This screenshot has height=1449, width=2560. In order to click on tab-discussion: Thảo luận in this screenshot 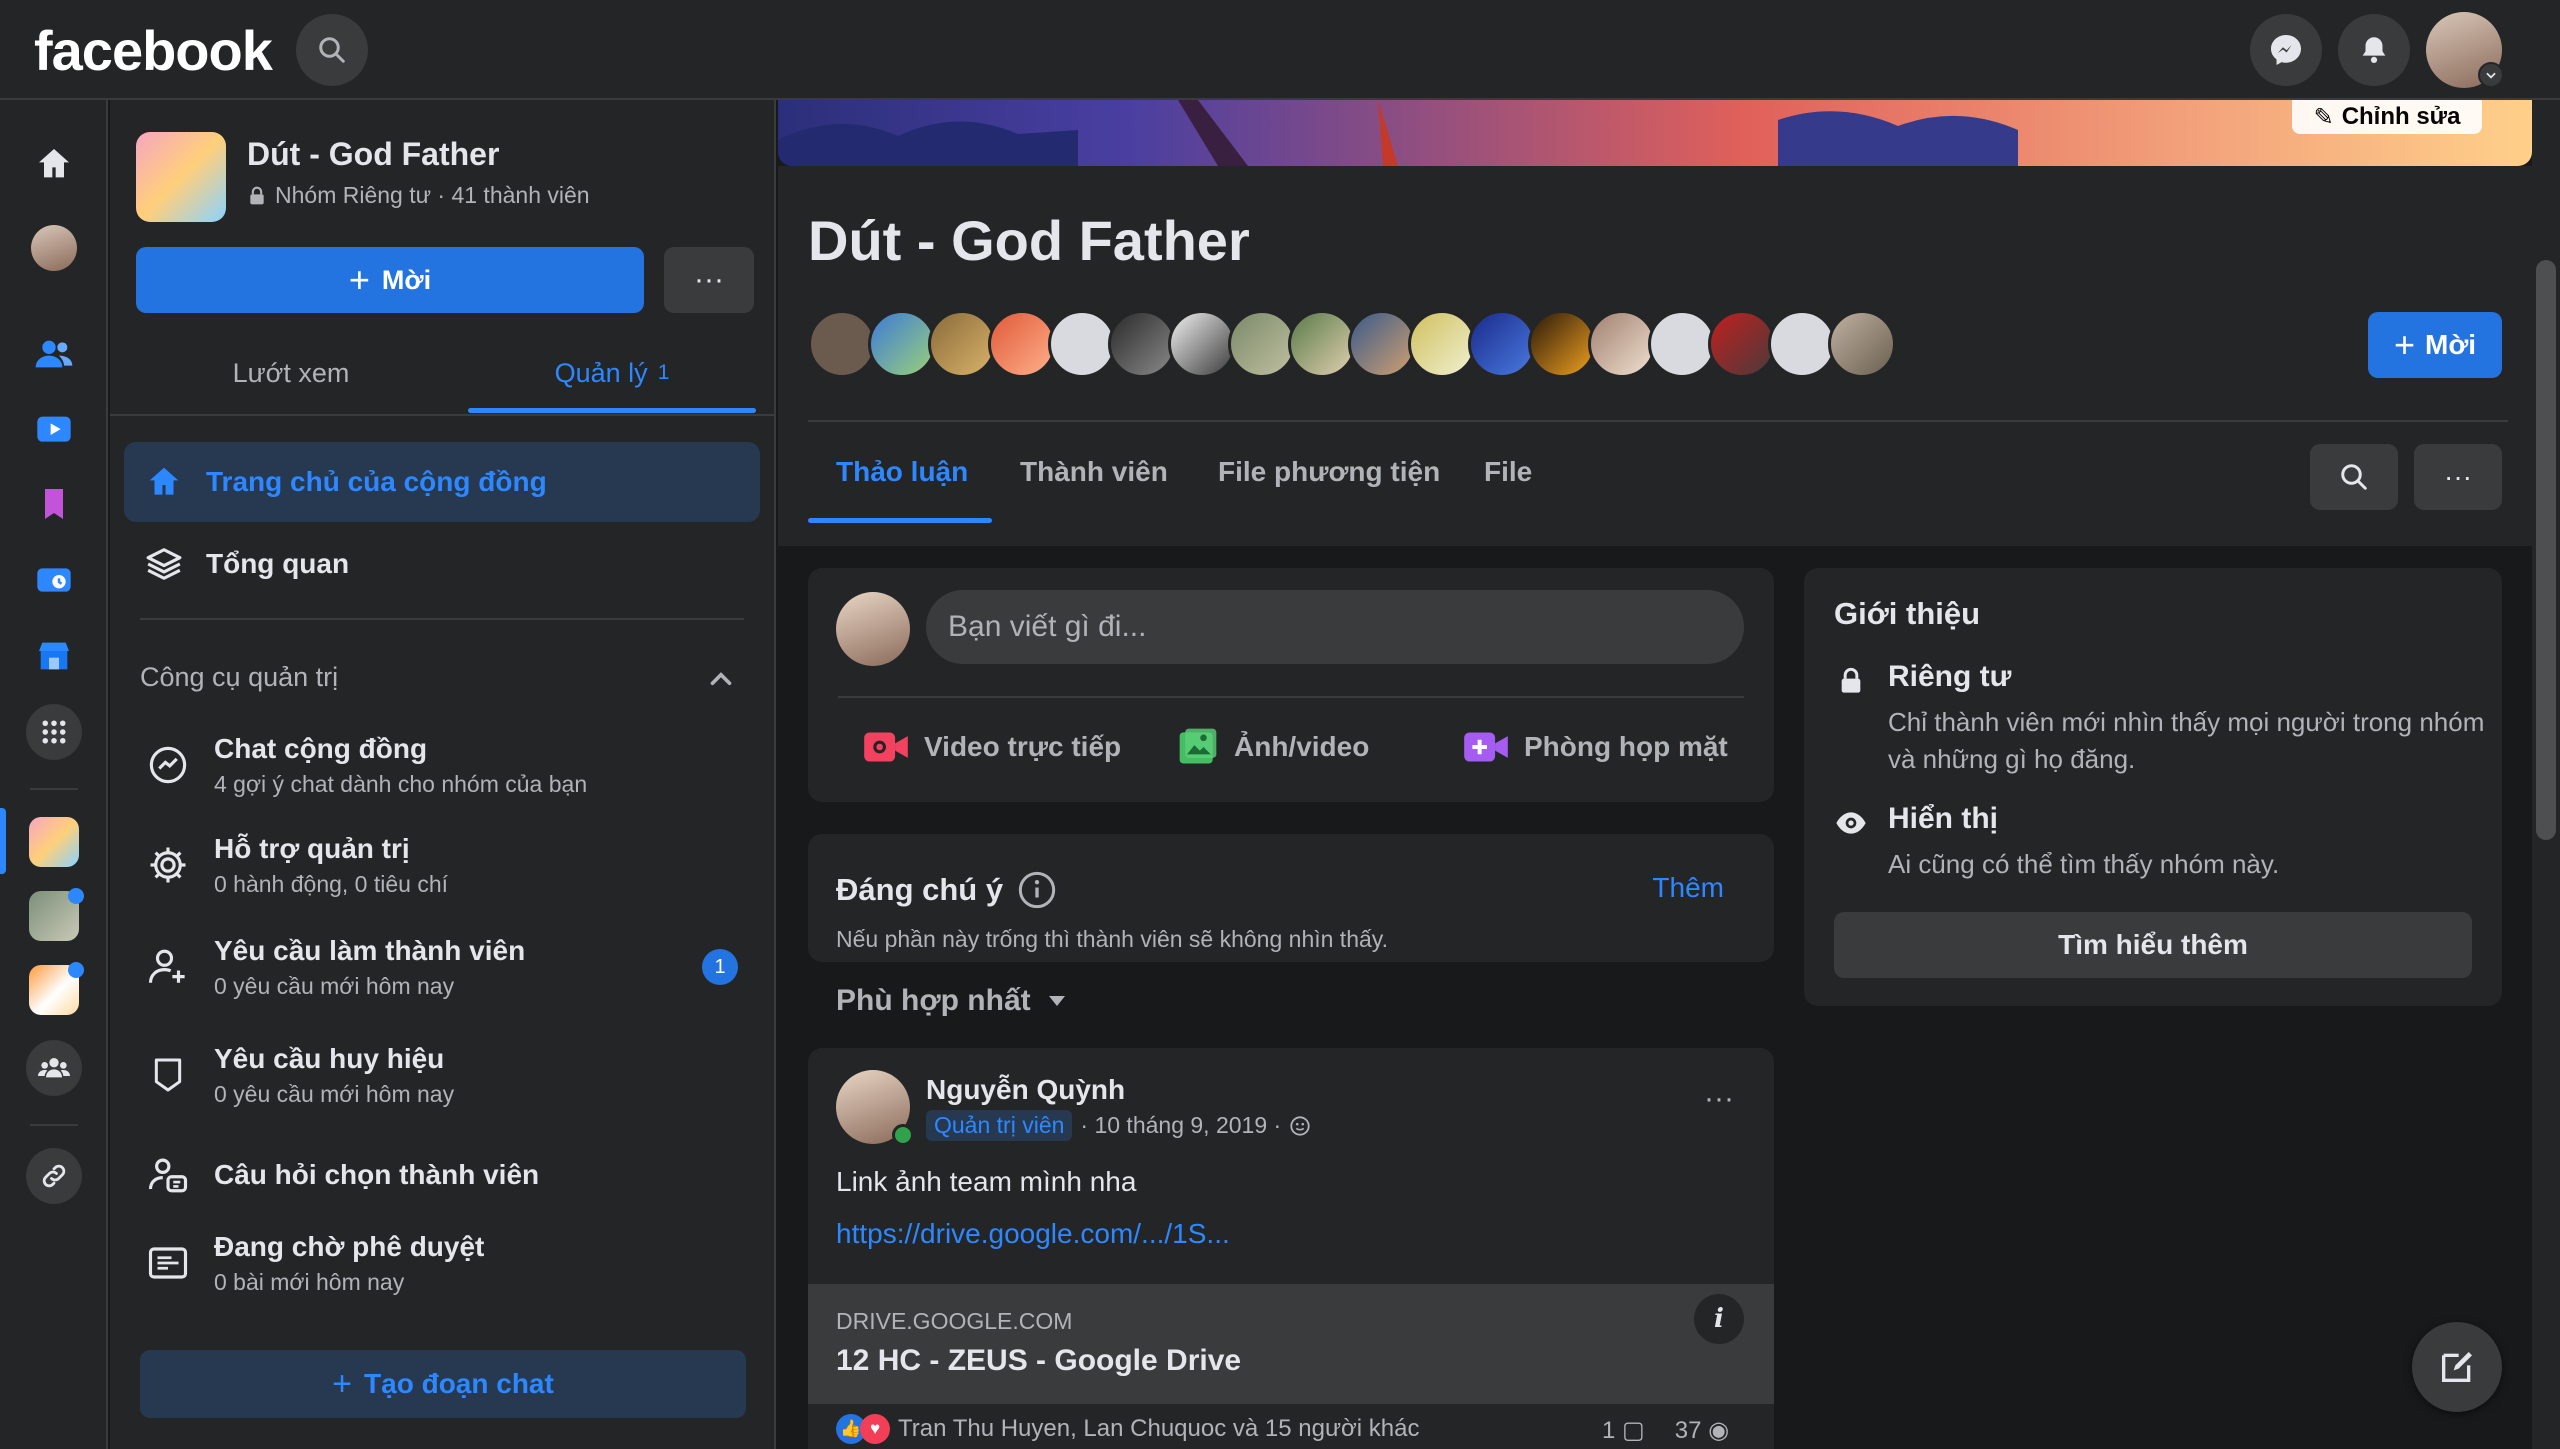, I will do `click(902, 472)`.